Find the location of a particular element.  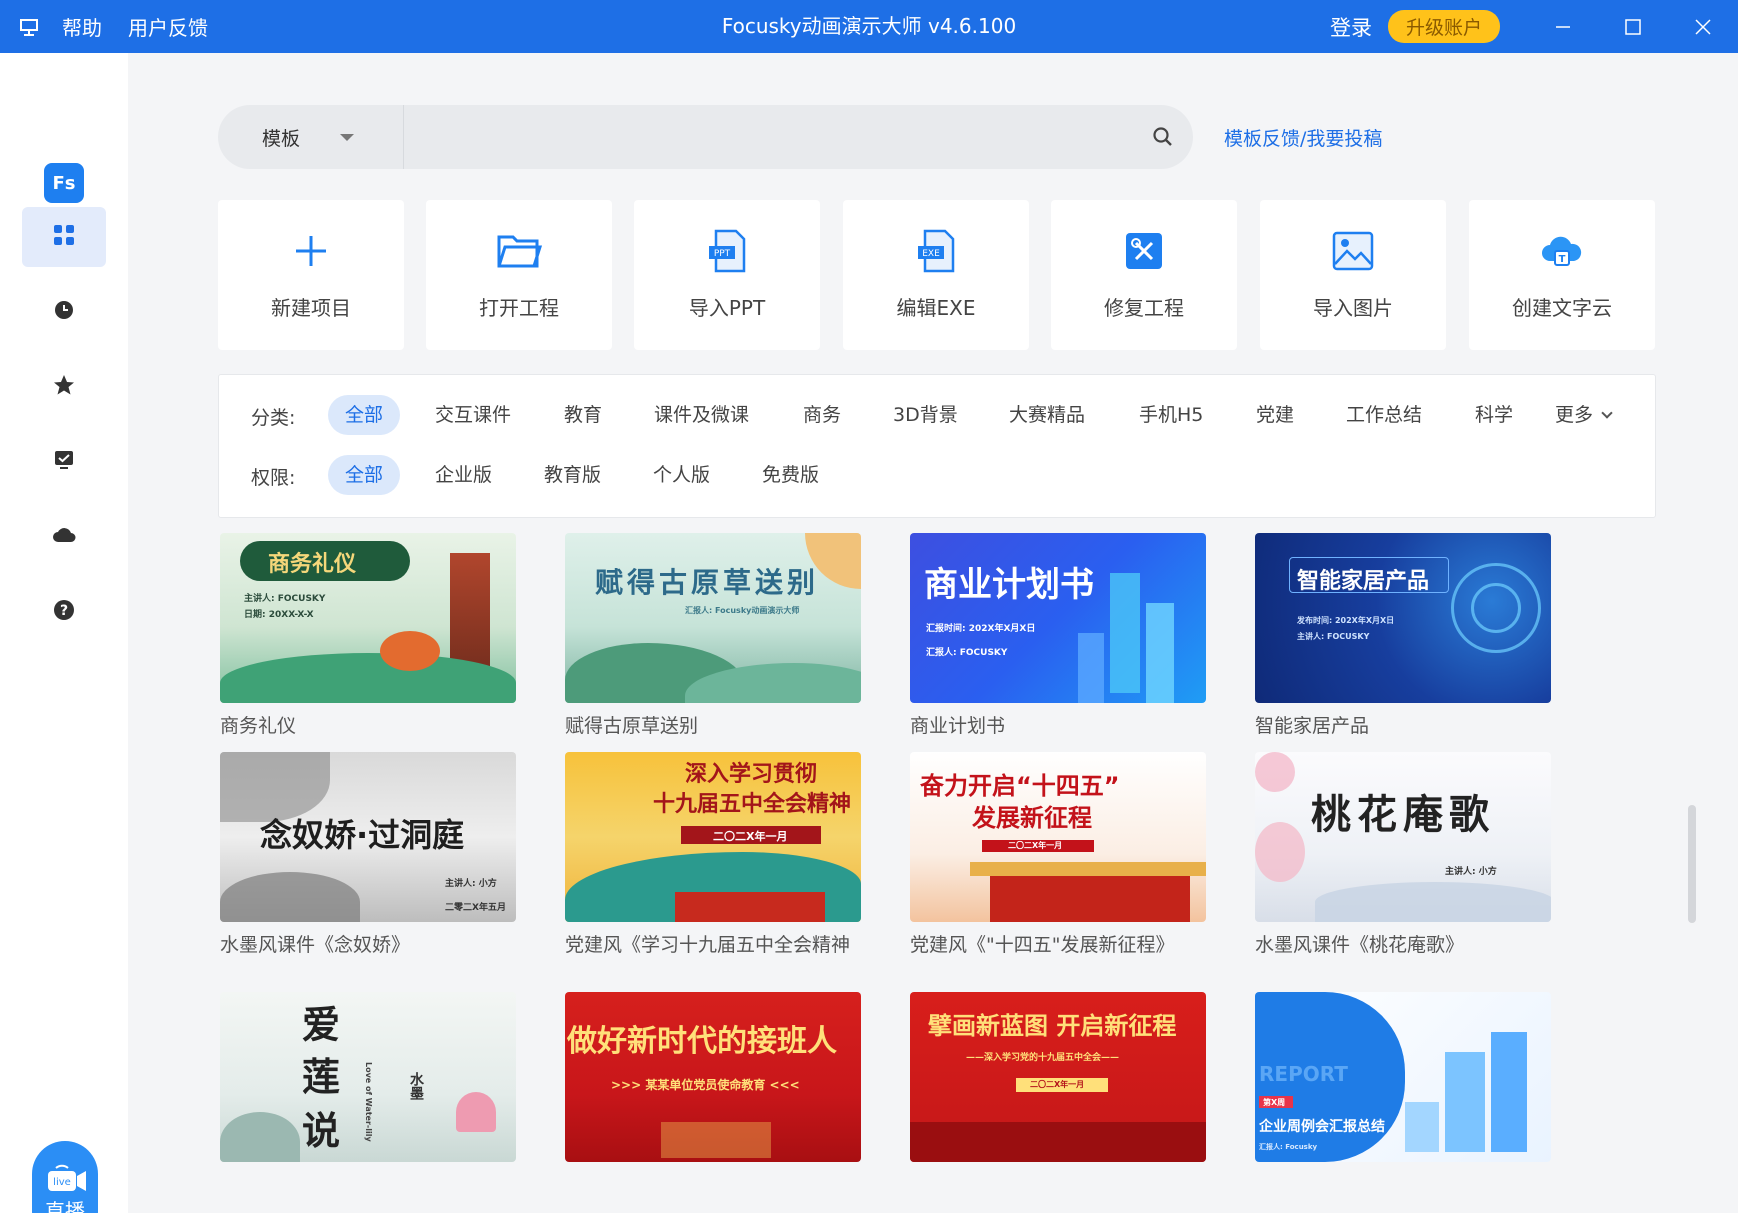

template-card: REPORT 第X周 企业周例会汇报总结 汇报人: Focusky is located at coordinates (1403, 1077).